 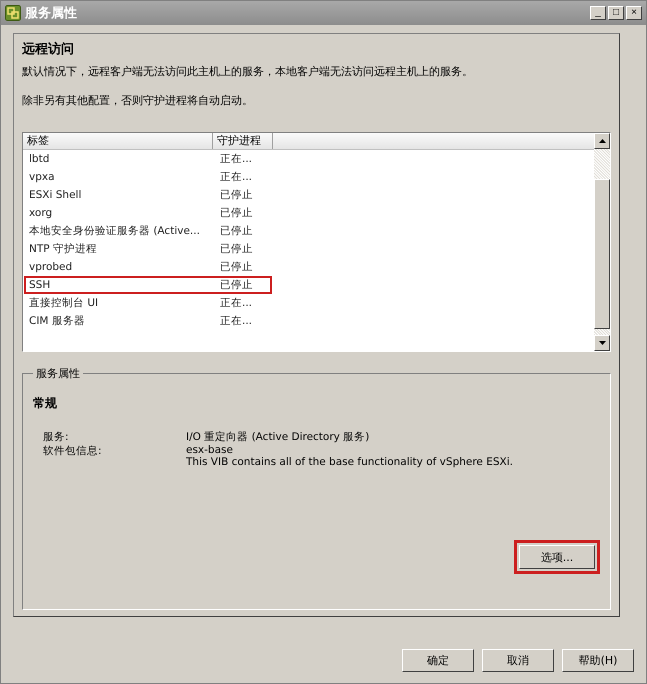 What do you see at coordinates (616, 13) in the screenshot?
I see `window-control-button: □` at bounding box center [616, 13].